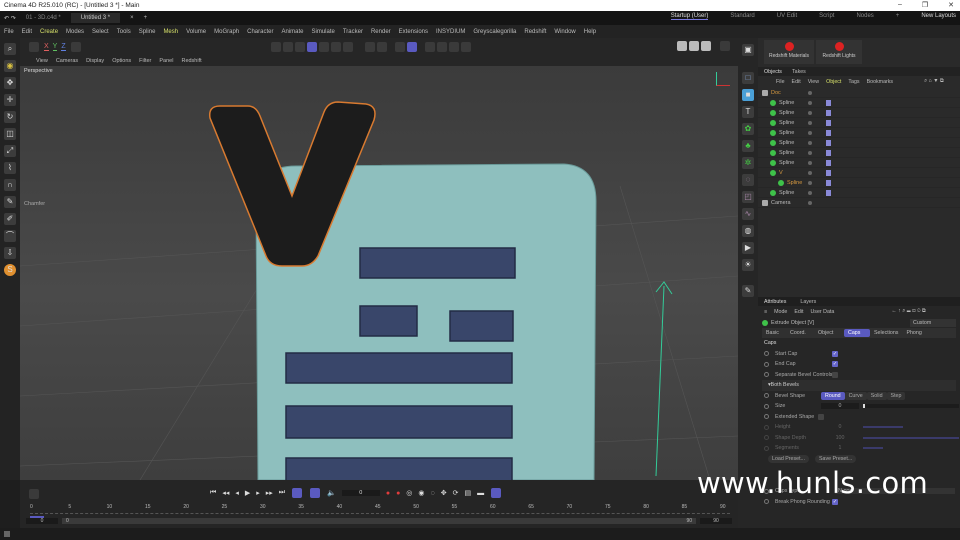  What do you see at coordinates (315, 493) in the screenshot?
I see `range-icon` at bounding box center [315, 493].